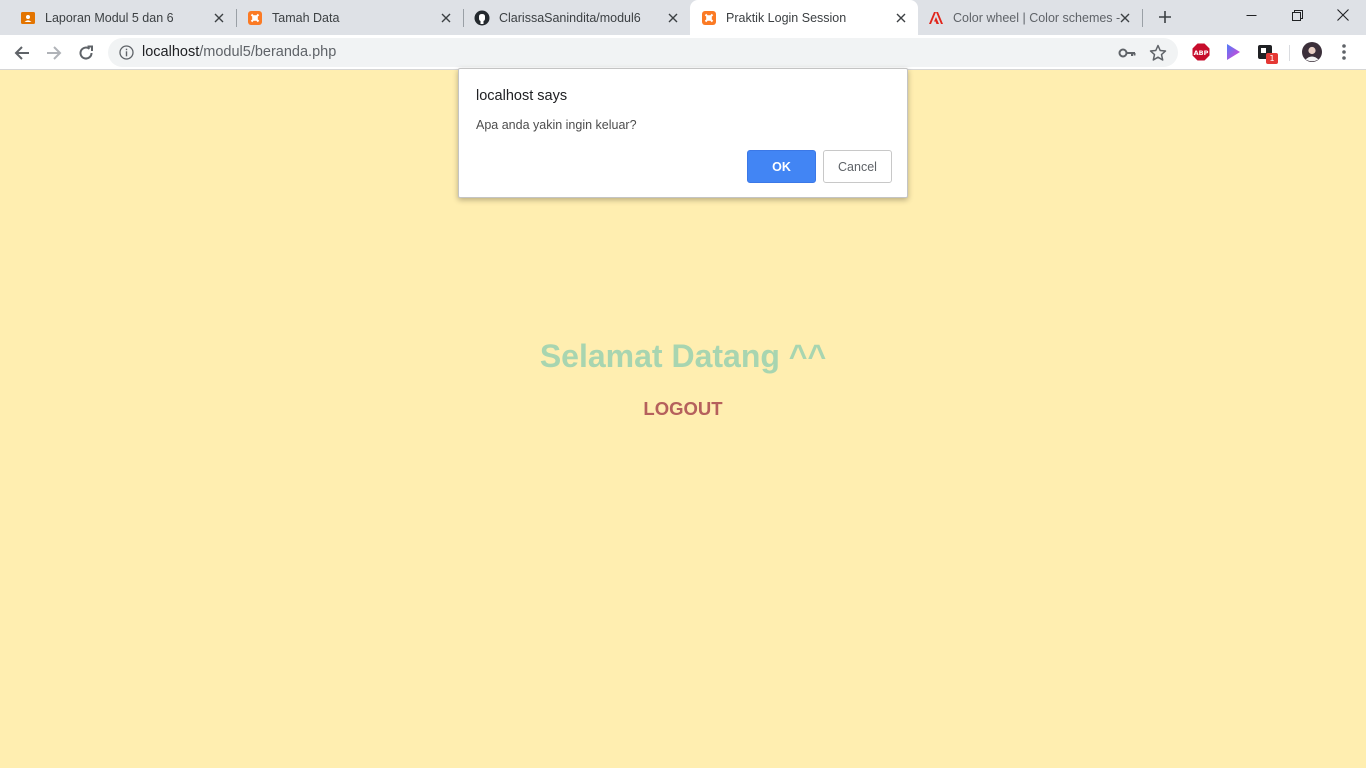  Describe the element at coordinates (1037, 17) in the screenshot. I see `tab-title: Color wheel | Color schemes -` at that location.